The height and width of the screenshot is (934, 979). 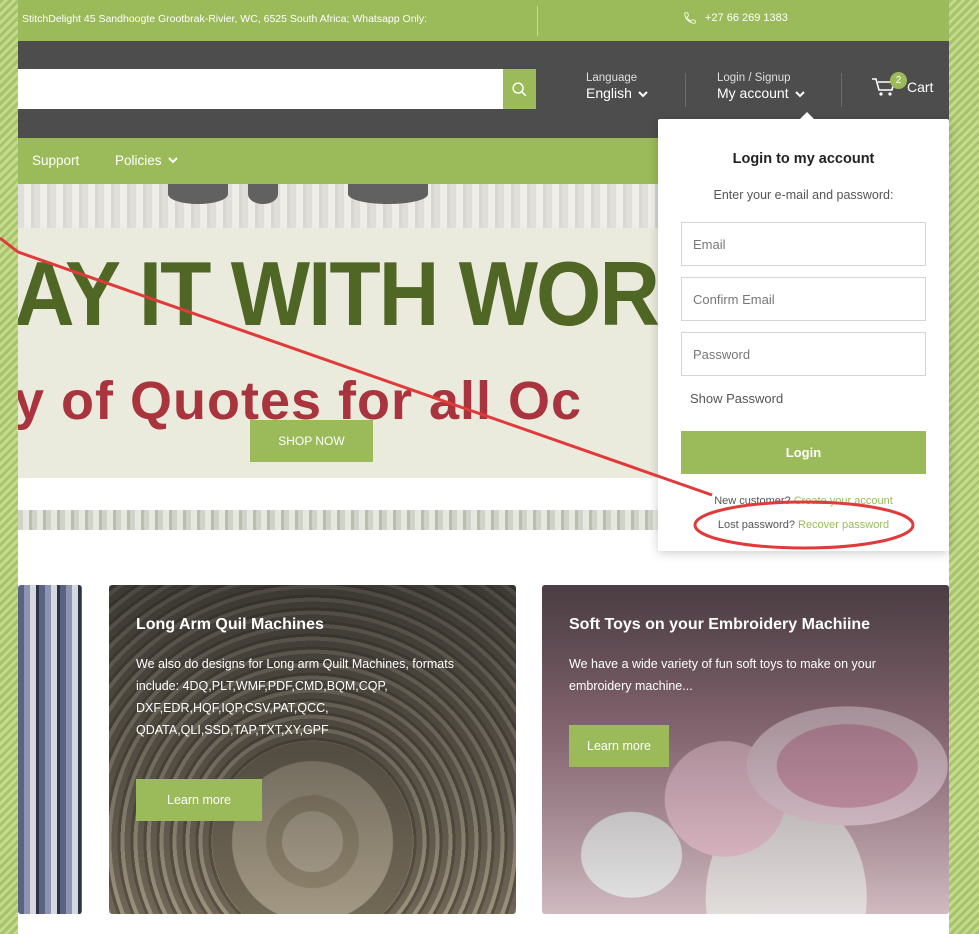 What do you see at coordinates (807, 115) in the screenshot?
I see `dropdown-caret` at bounding box center [807, 115].